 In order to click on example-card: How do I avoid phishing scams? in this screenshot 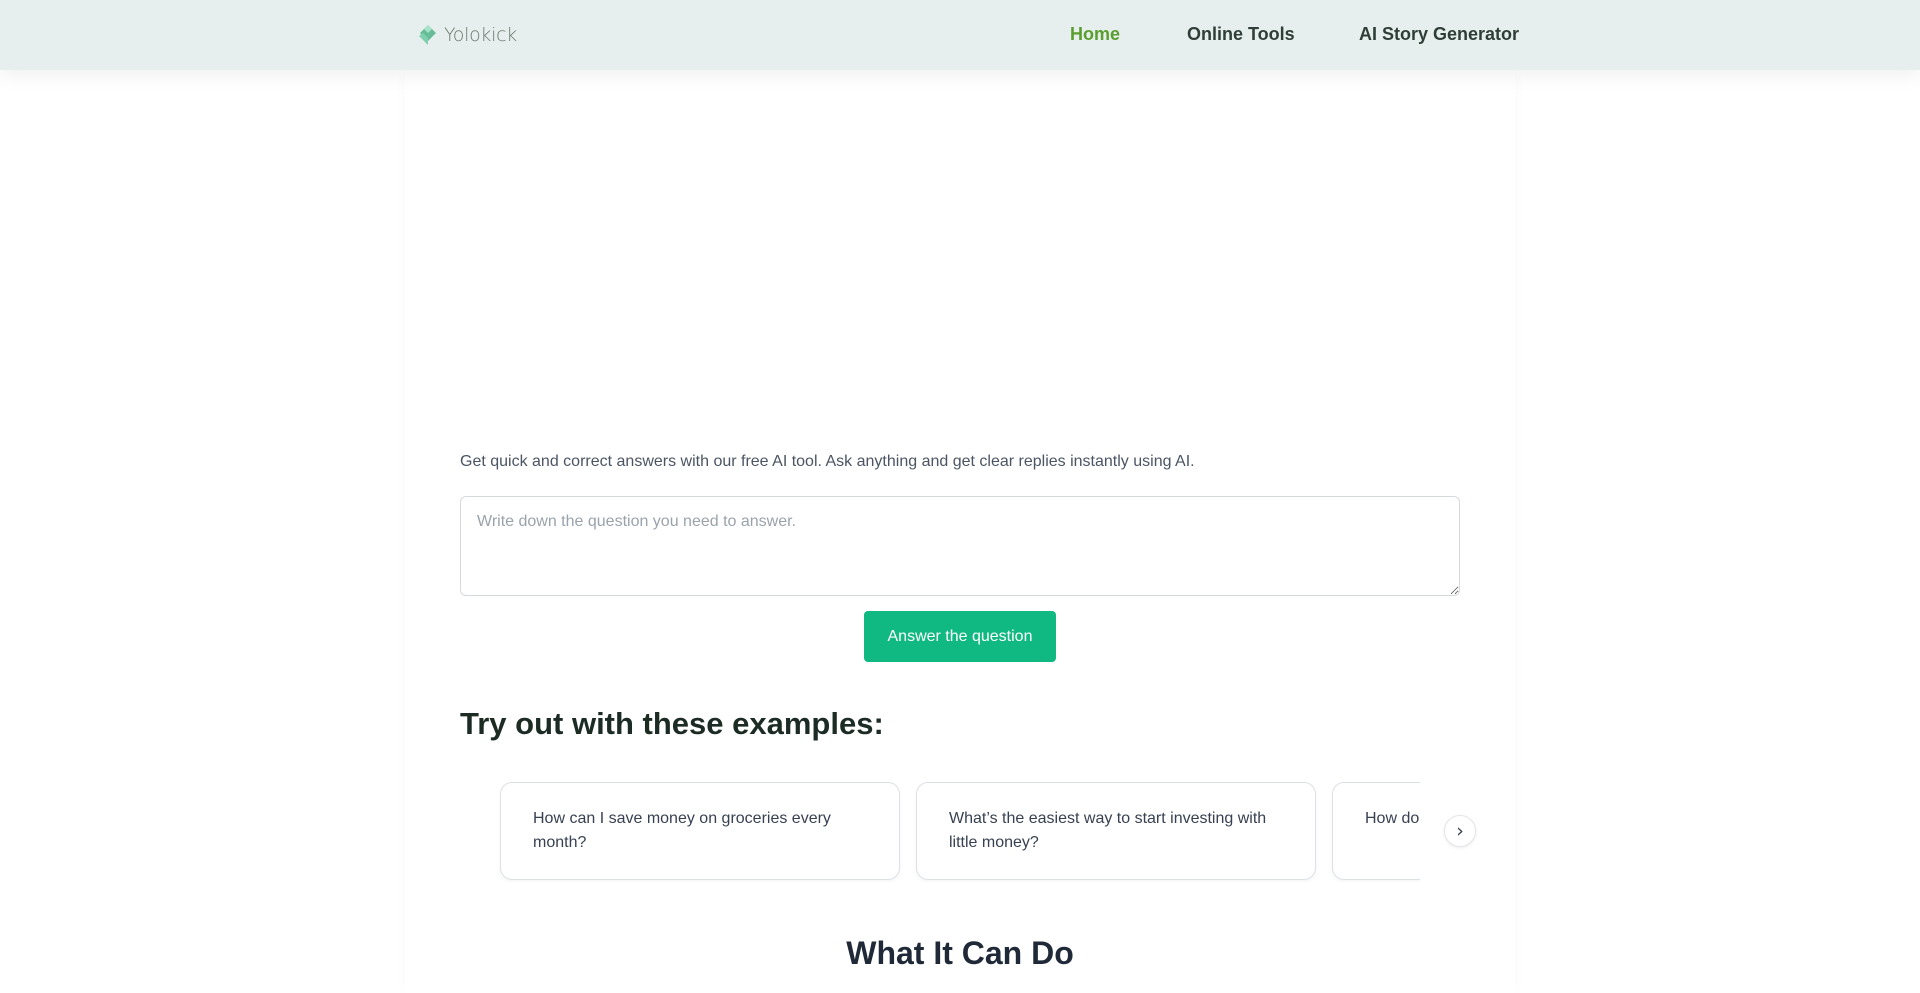, I will do `click(1376, 831)`.